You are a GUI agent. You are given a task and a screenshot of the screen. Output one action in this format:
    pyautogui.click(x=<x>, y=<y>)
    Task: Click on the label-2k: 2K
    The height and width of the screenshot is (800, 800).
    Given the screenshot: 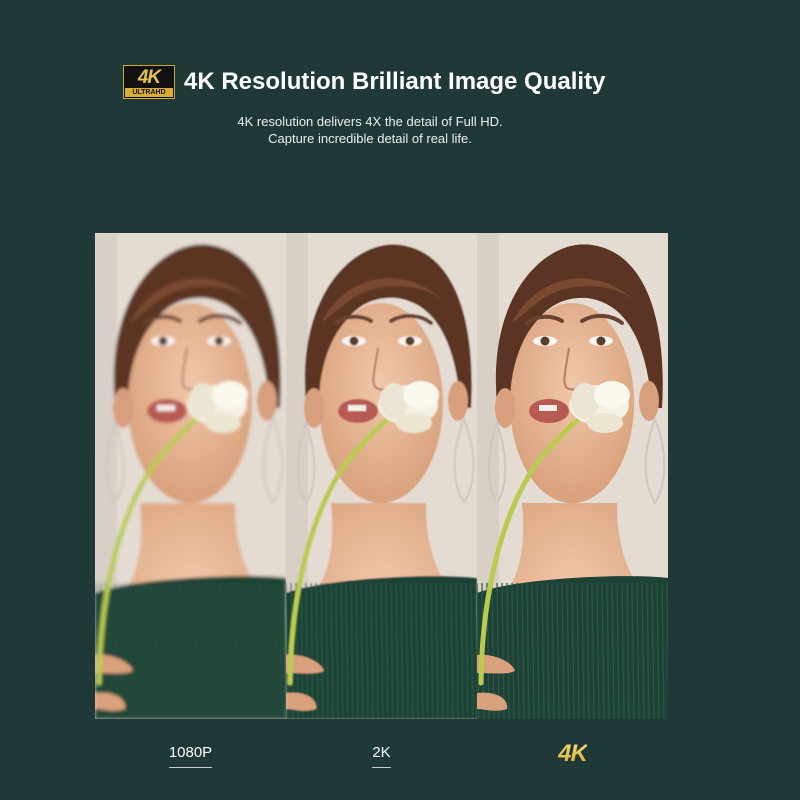 What is the action you would take?
    pyautogui.click(x=381, y=755)
    